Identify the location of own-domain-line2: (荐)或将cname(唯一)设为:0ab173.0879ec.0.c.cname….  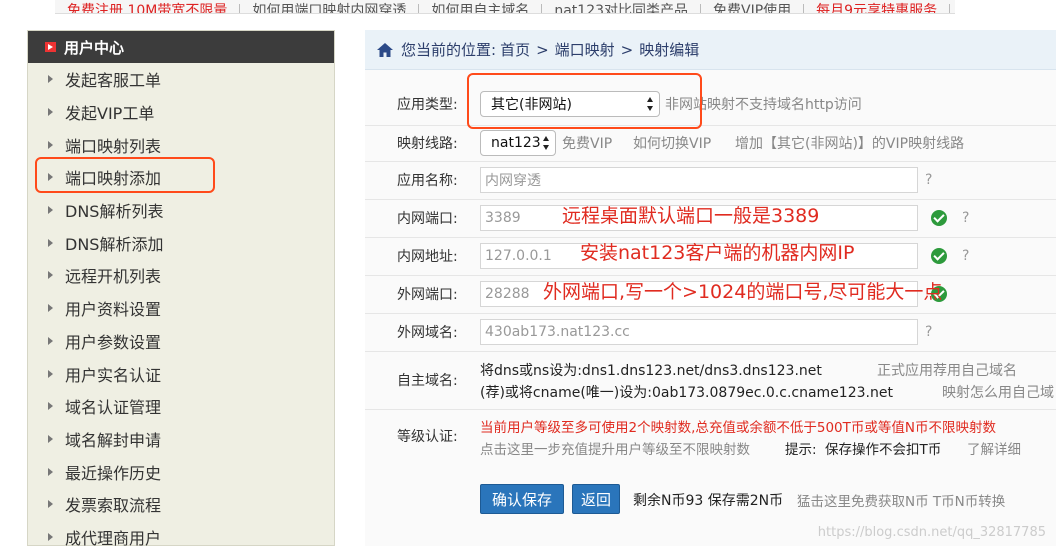
(686, 393).